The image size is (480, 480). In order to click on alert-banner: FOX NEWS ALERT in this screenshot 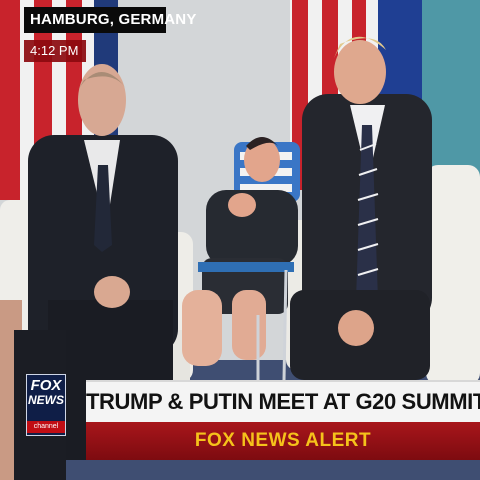, I will do `click(283, 441)`.